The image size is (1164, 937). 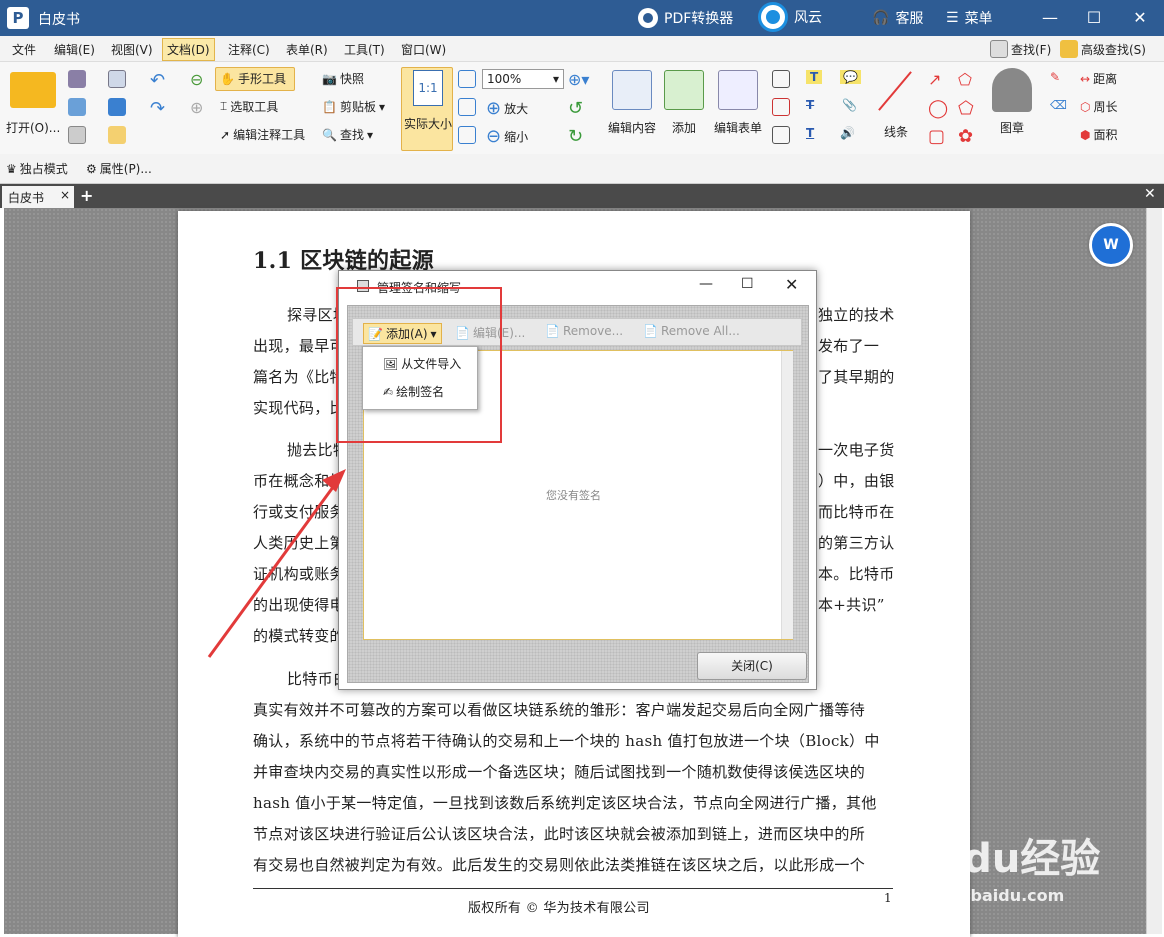 I want to click on watermark-url: jingyan.baidu.com, so click(x=981, y=895).